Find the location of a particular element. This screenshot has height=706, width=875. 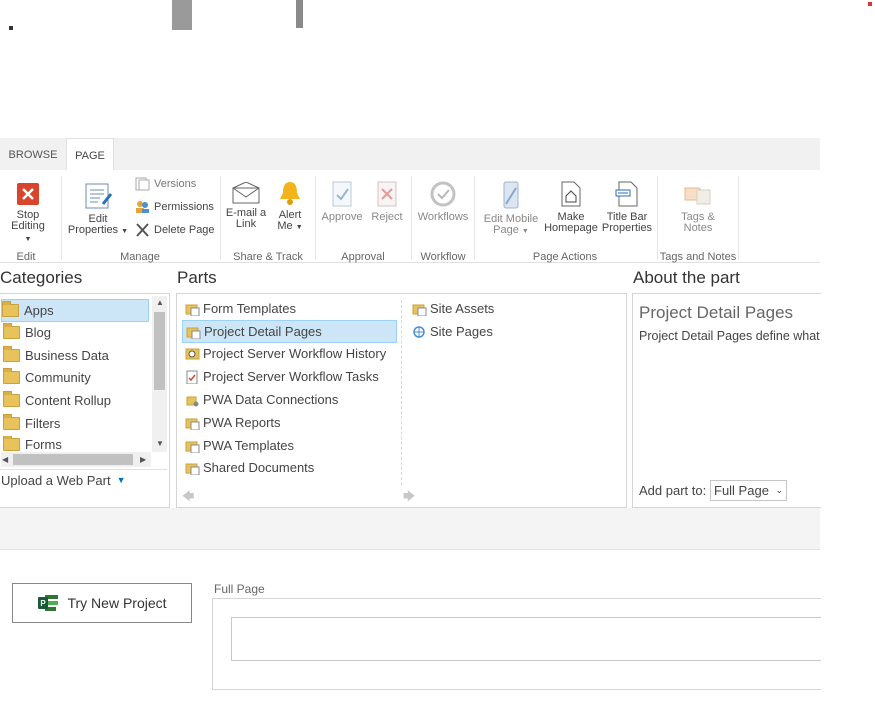

reject-button: Reject is located at coordinates (387, 201).